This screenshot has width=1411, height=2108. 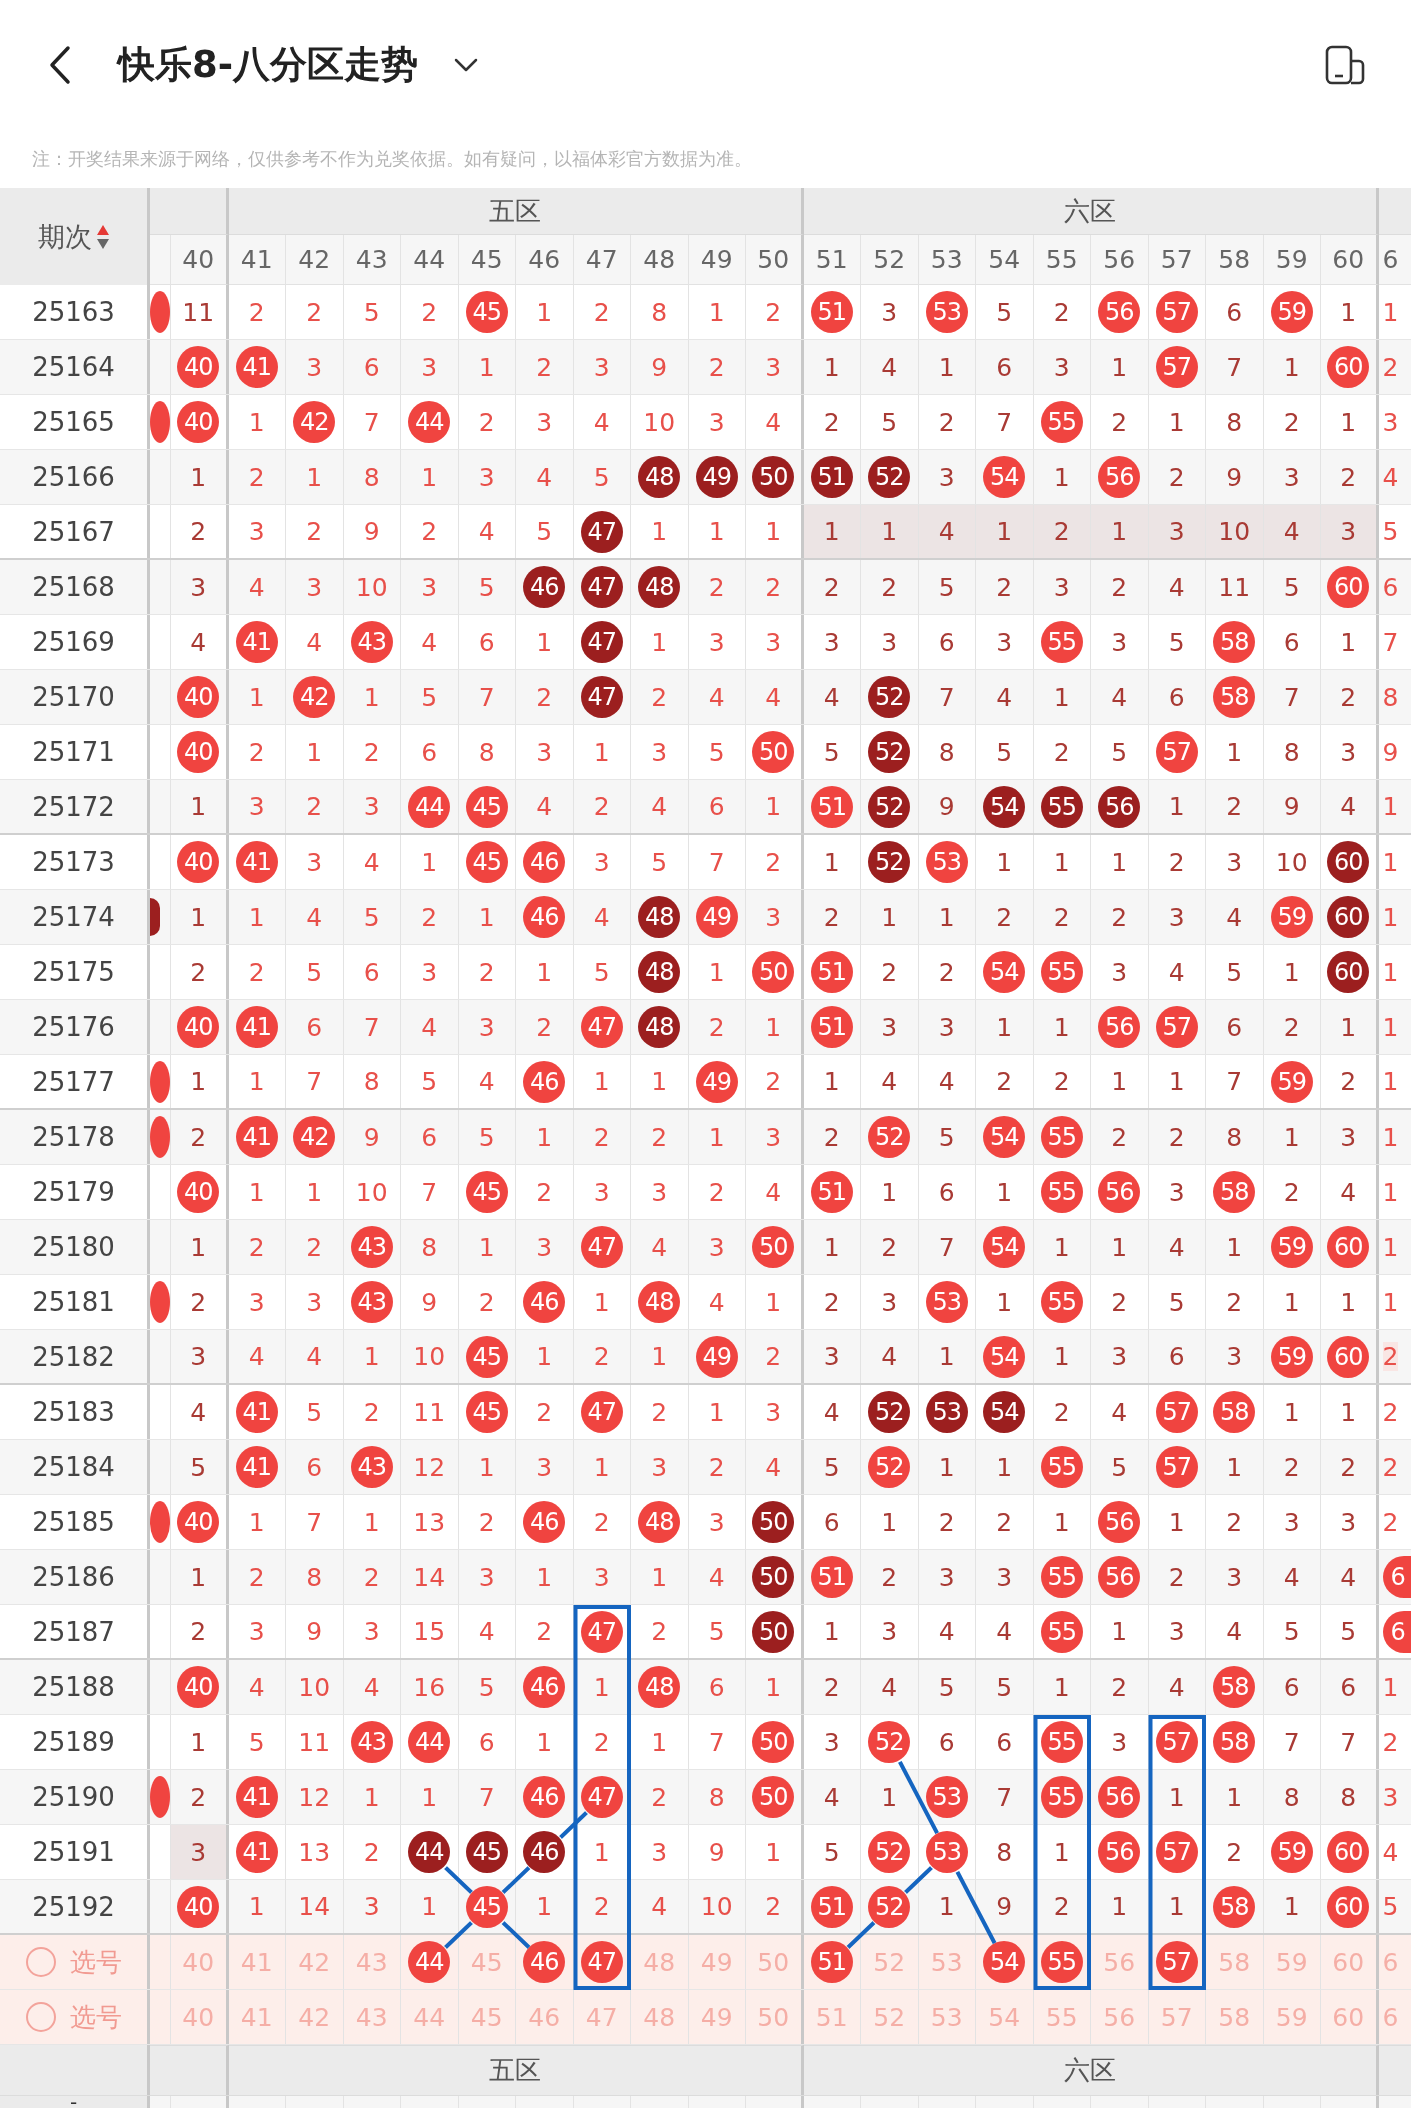 What do you see at coordinates (430, 2017) in the screenshot?
I see `pick-number: 44` at bounding box center [430, 2017].